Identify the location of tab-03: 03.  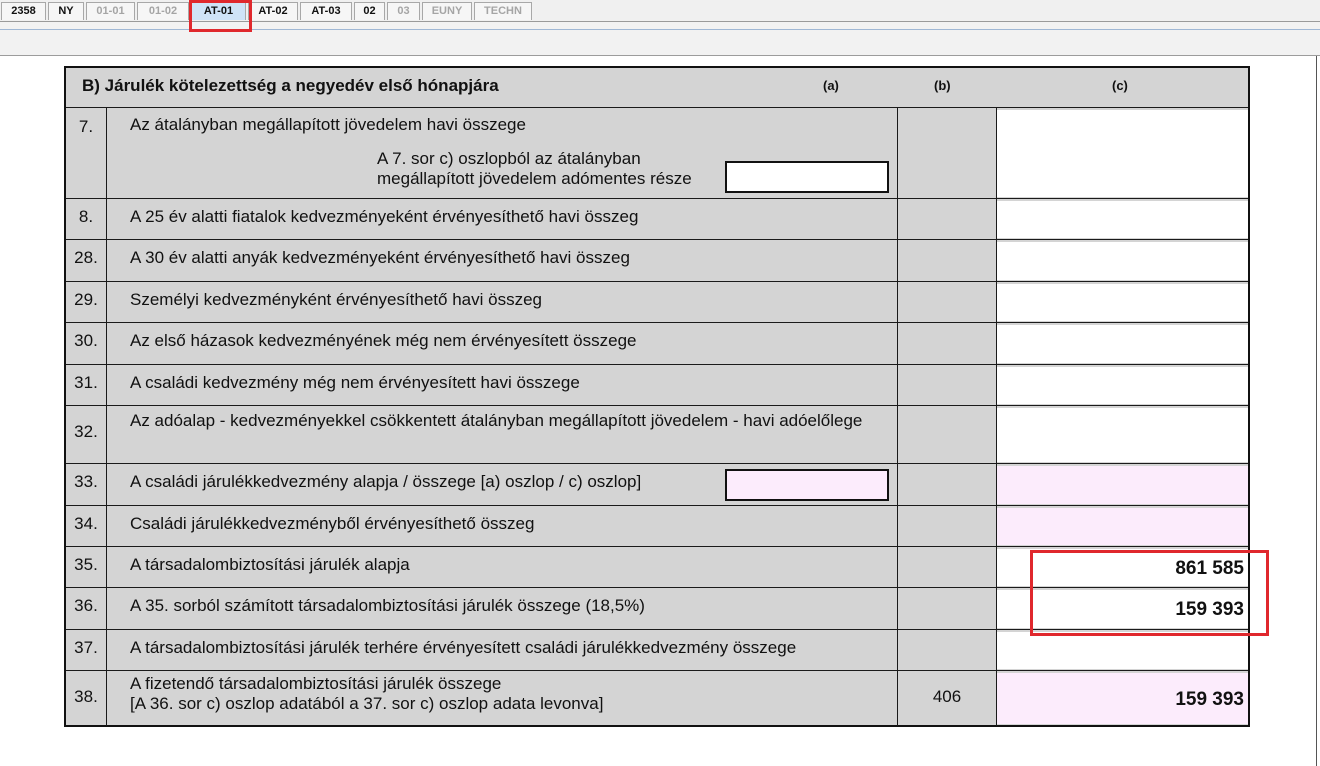
(403, 11).